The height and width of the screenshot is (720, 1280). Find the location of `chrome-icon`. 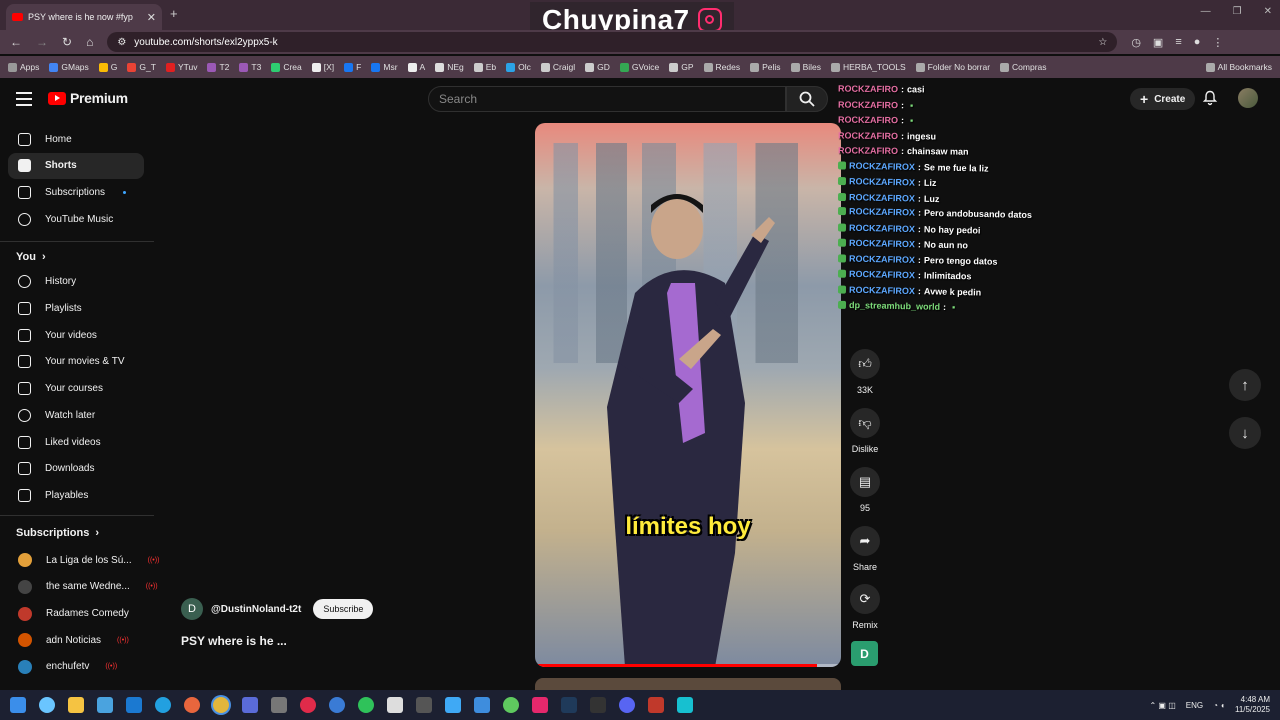

chrome-icon is located at coordinates (221, 705).